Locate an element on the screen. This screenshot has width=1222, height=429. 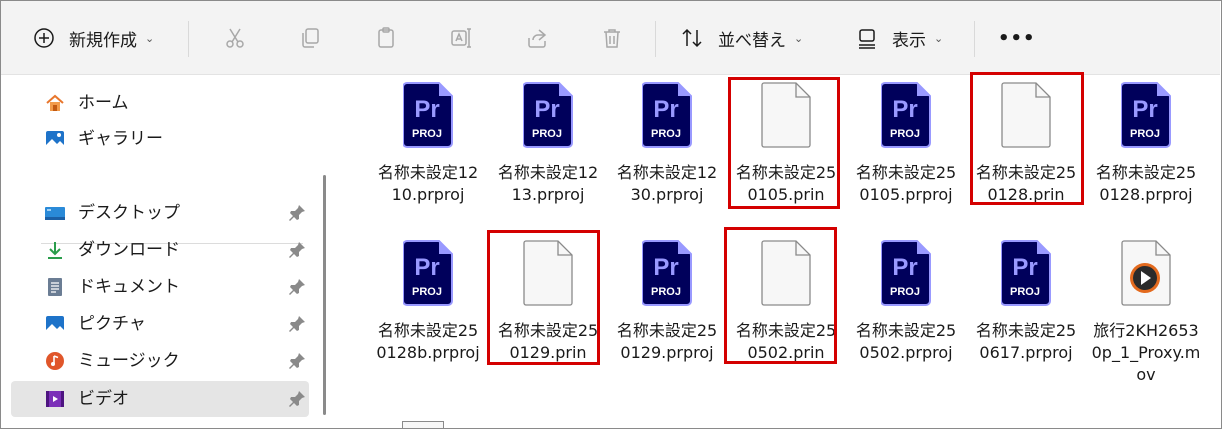
file-item: Pr PROJ 名称未設定250617.prproj is located at coordinates (1026, 315).